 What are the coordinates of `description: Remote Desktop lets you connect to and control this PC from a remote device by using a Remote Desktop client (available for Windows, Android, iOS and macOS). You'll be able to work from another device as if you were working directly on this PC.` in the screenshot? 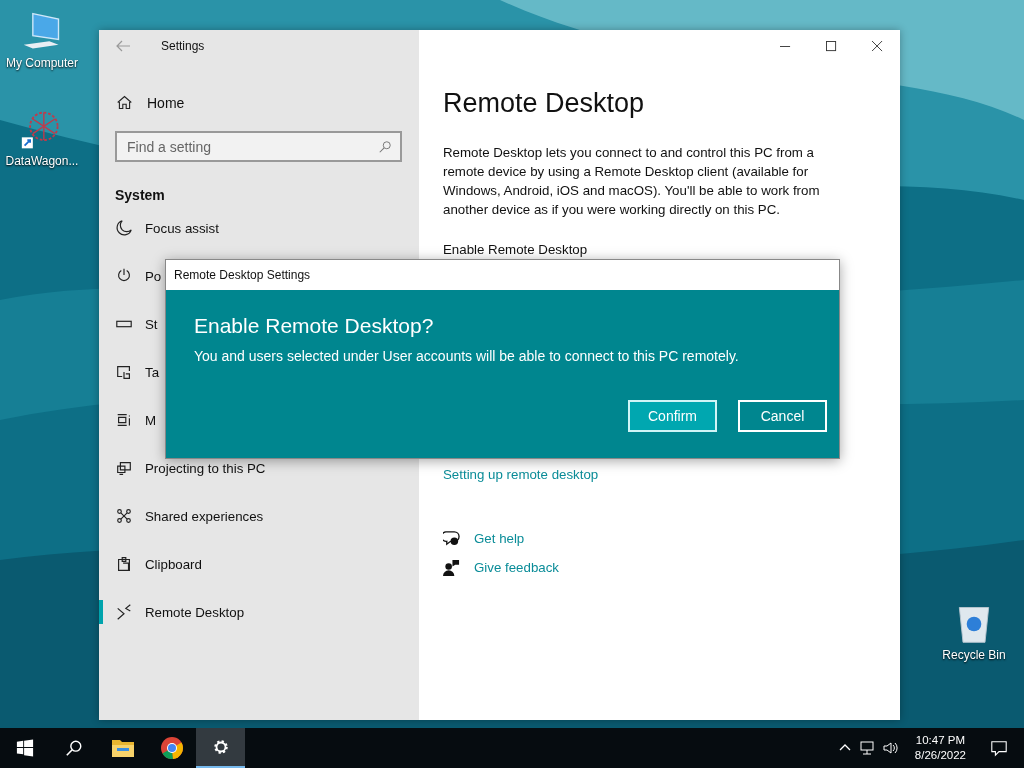 It's located at (632, 181).